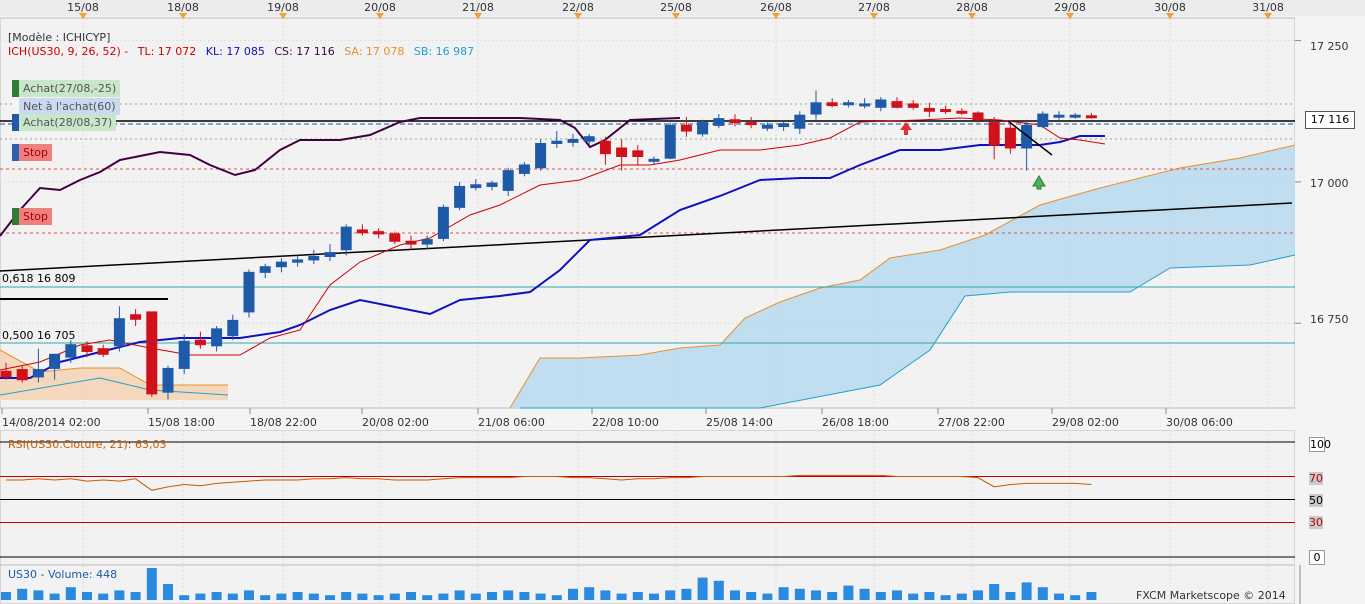  Describe the element at coordinates (395, 422) in the screenshot. I see `date-axis-label: 20/08 02:00` at that location.